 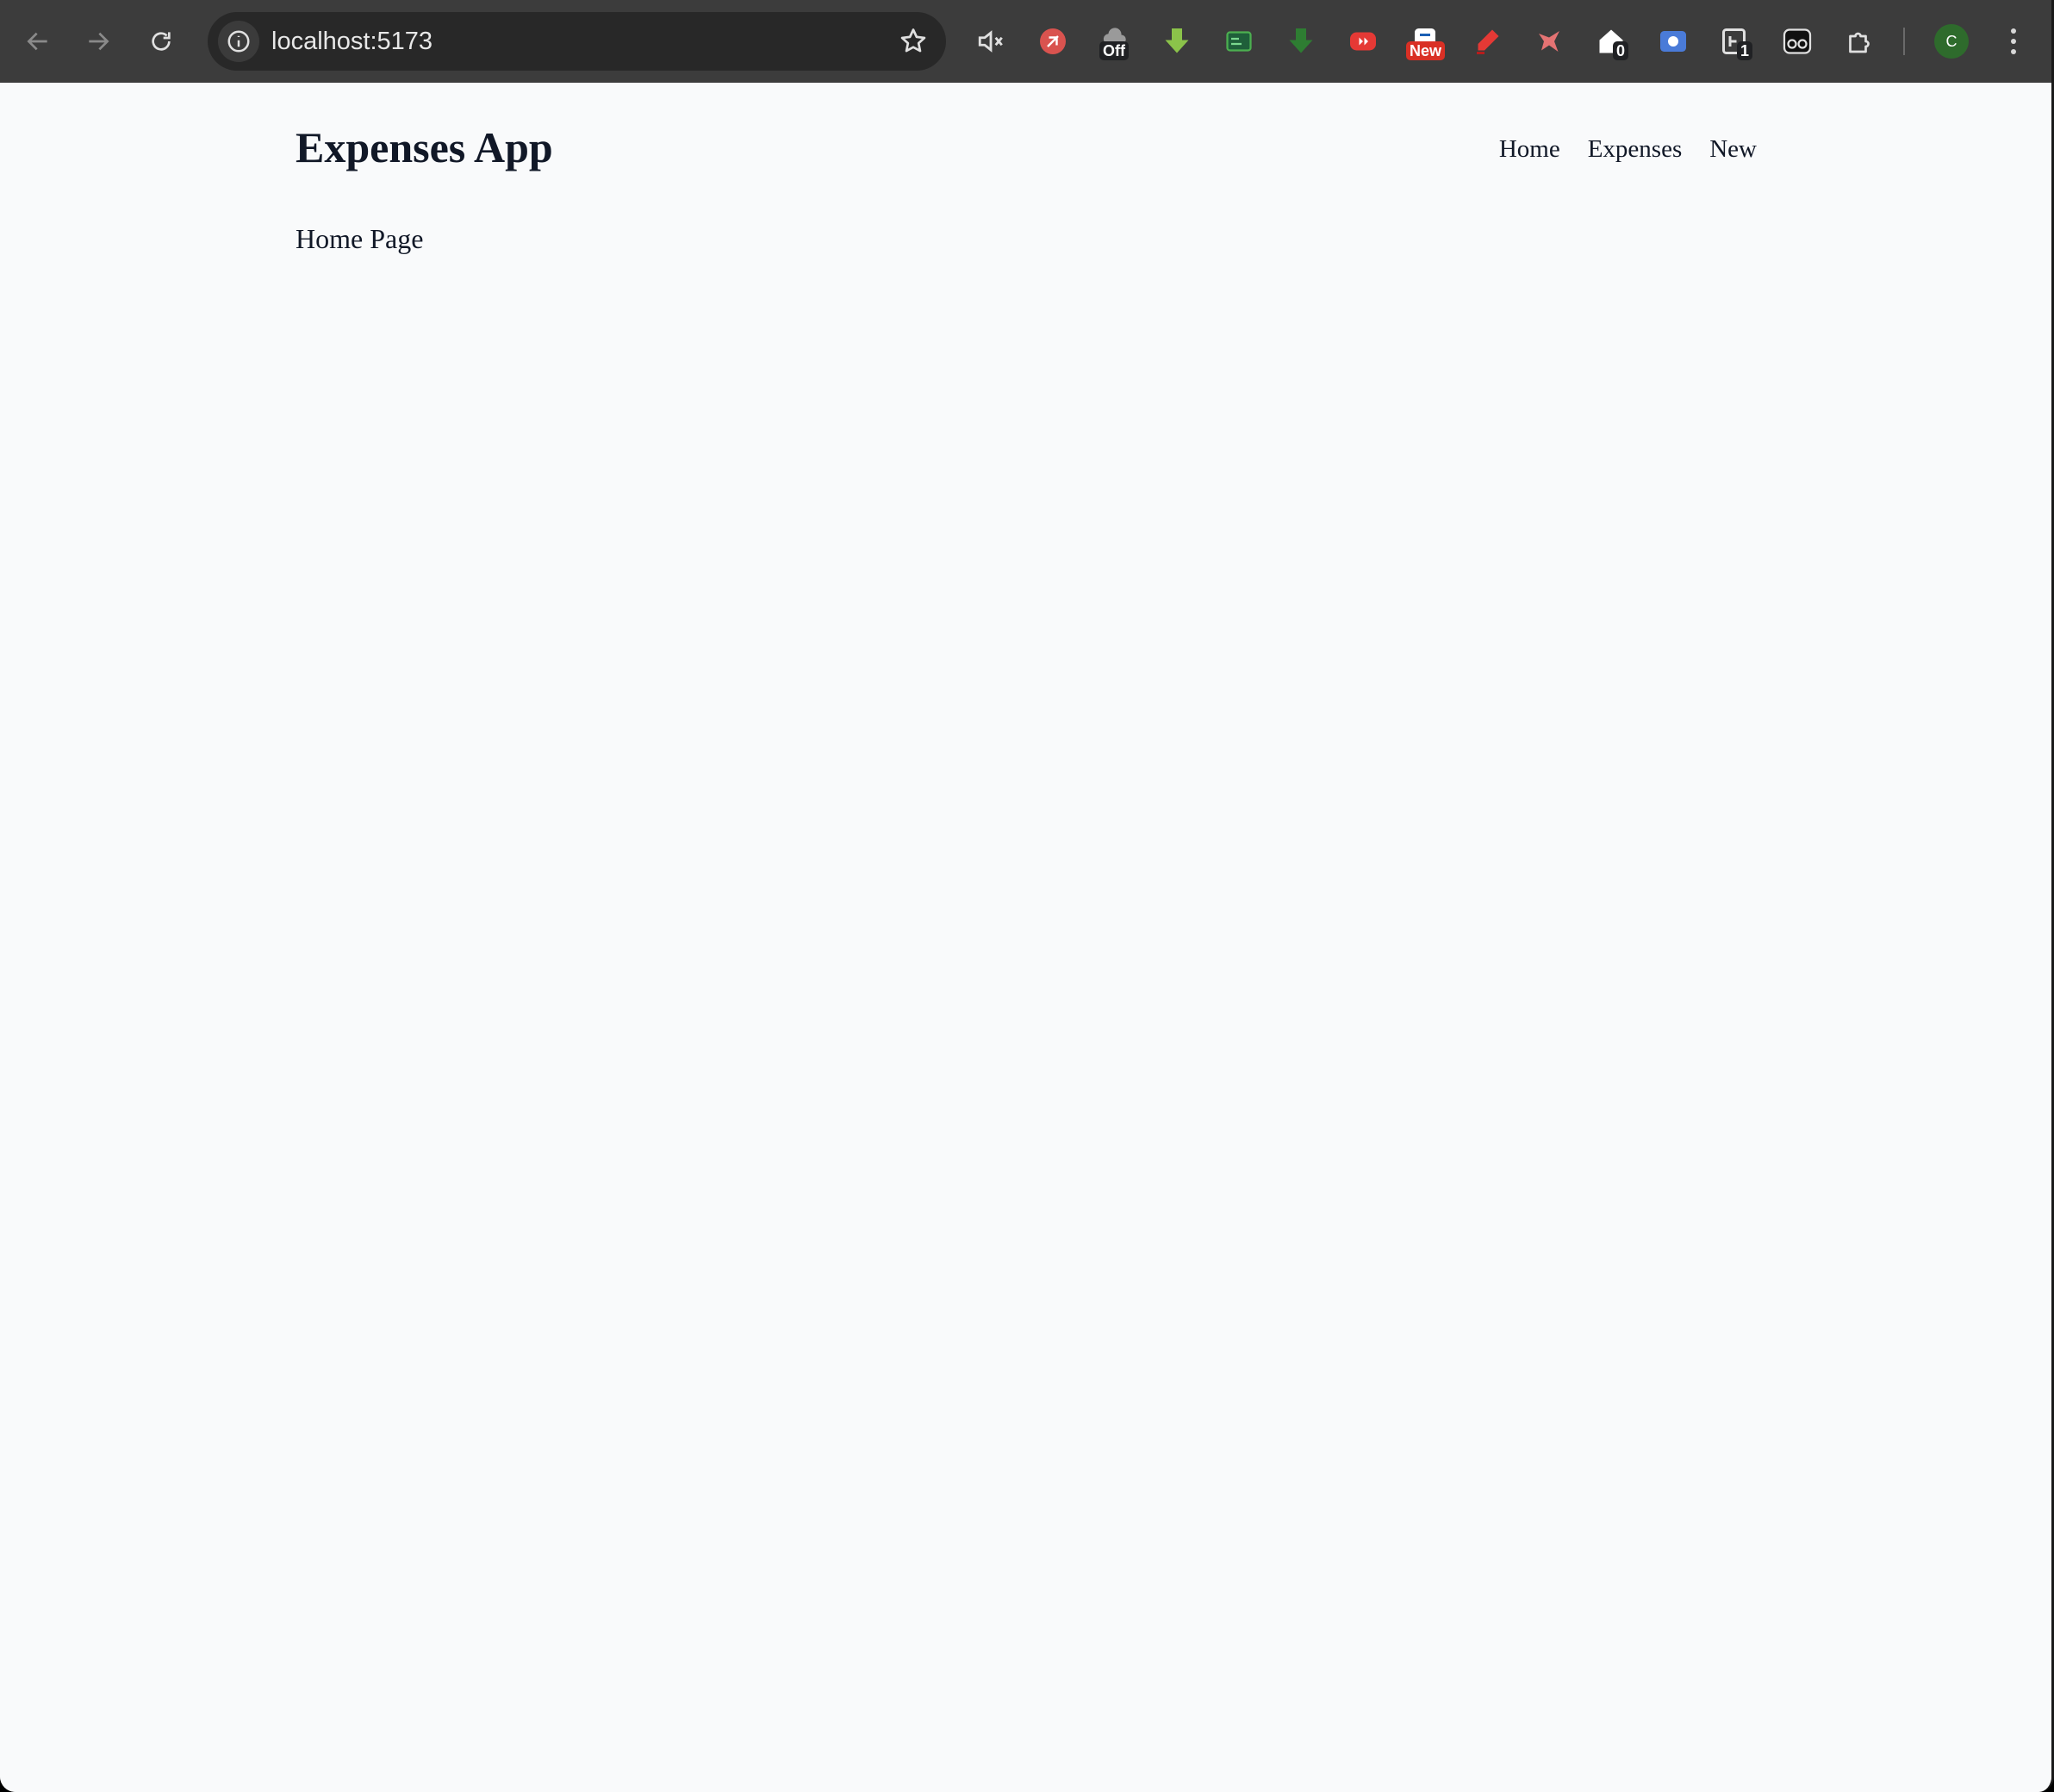 I want to click on site-info-button, so click(x=238, y=42).